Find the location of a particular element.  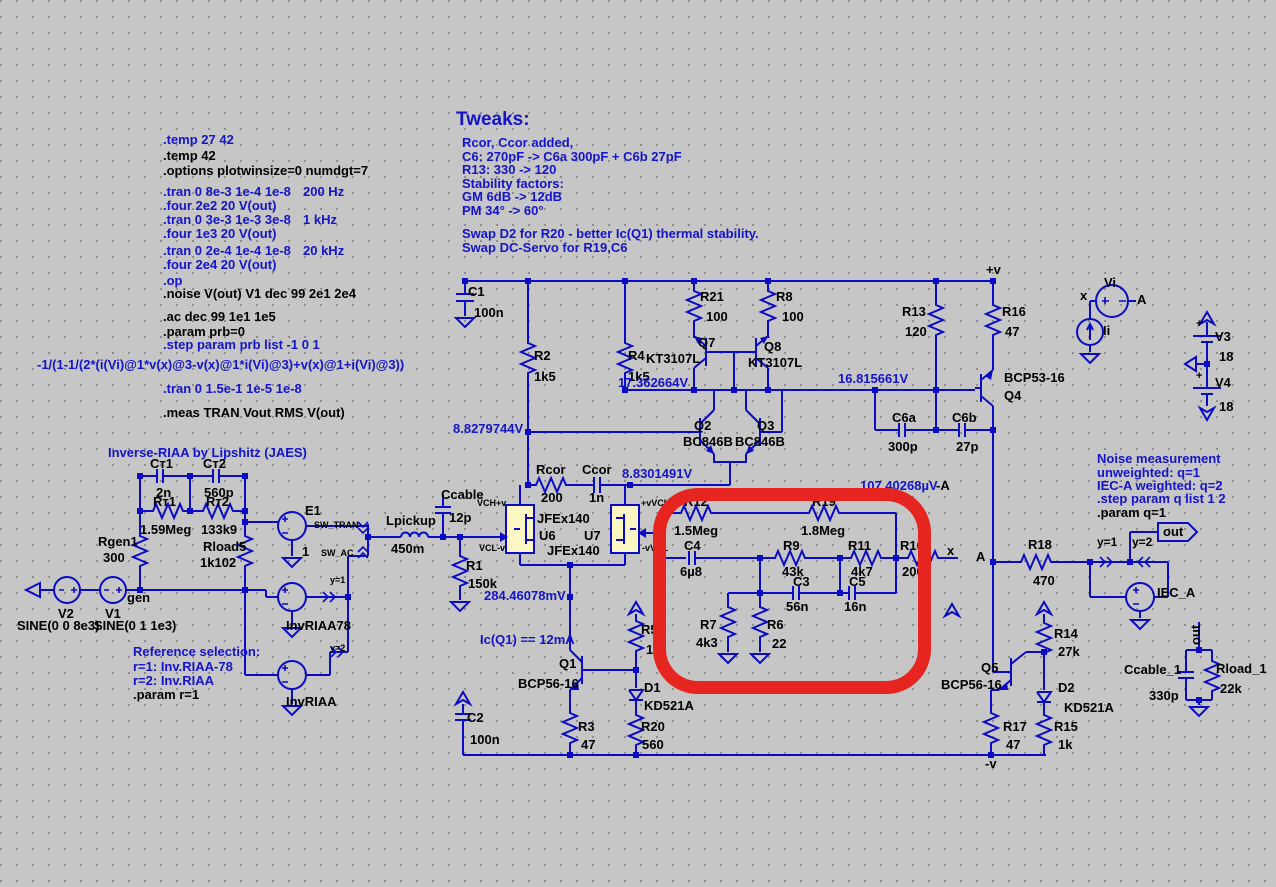

tweaks-line-8: Swap DC-Servo for R19,C6 is located at coordinates (544, 247).